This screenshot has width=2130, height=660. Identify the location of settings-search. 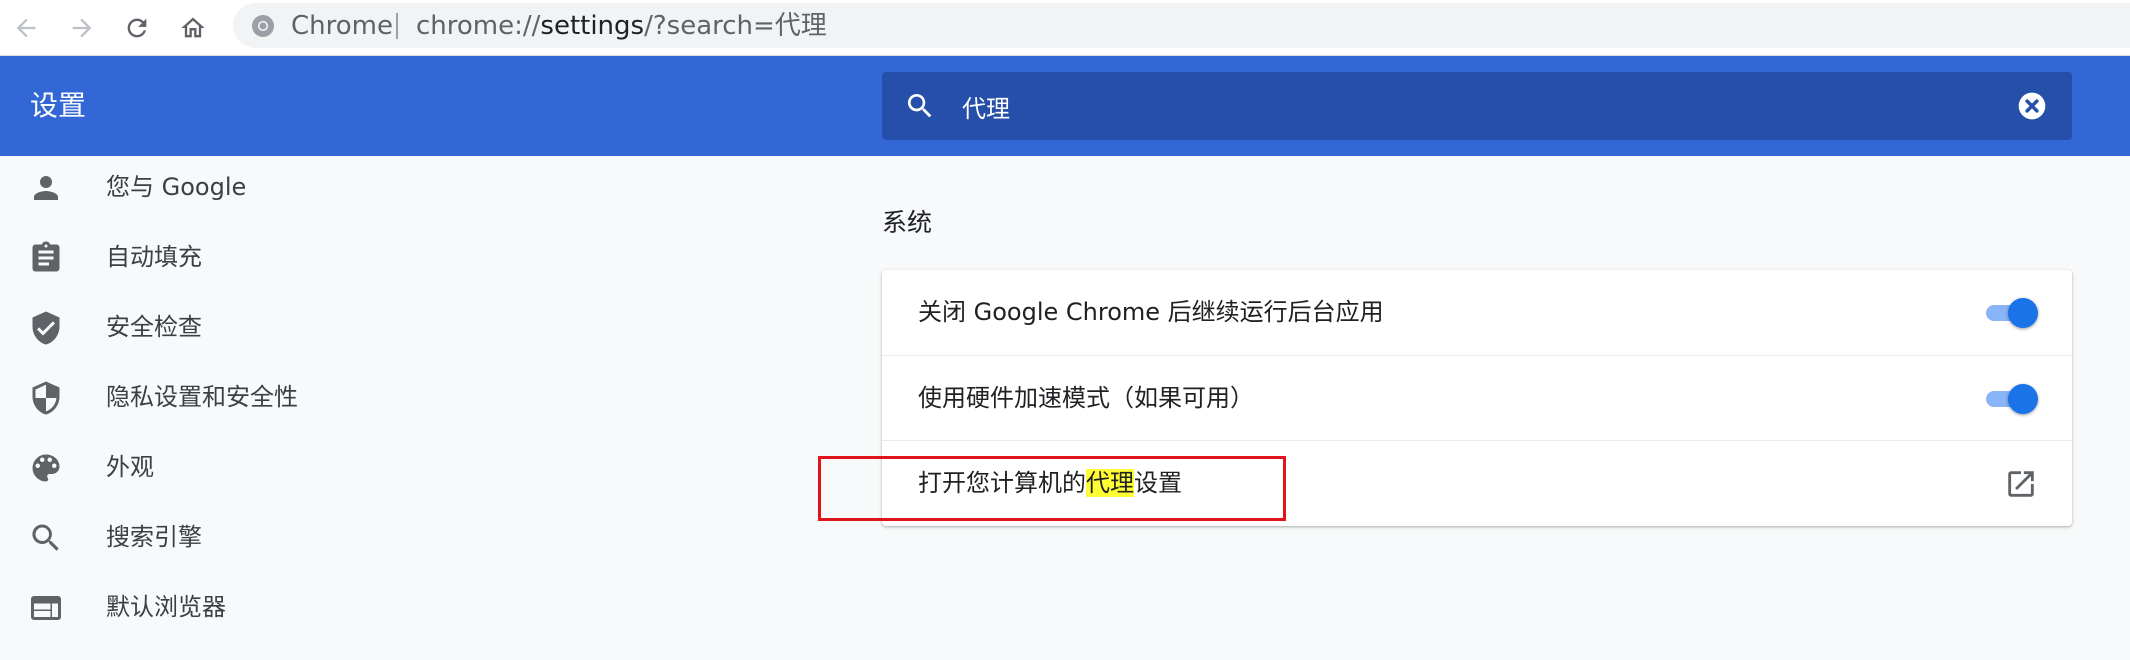
(1477, 106).